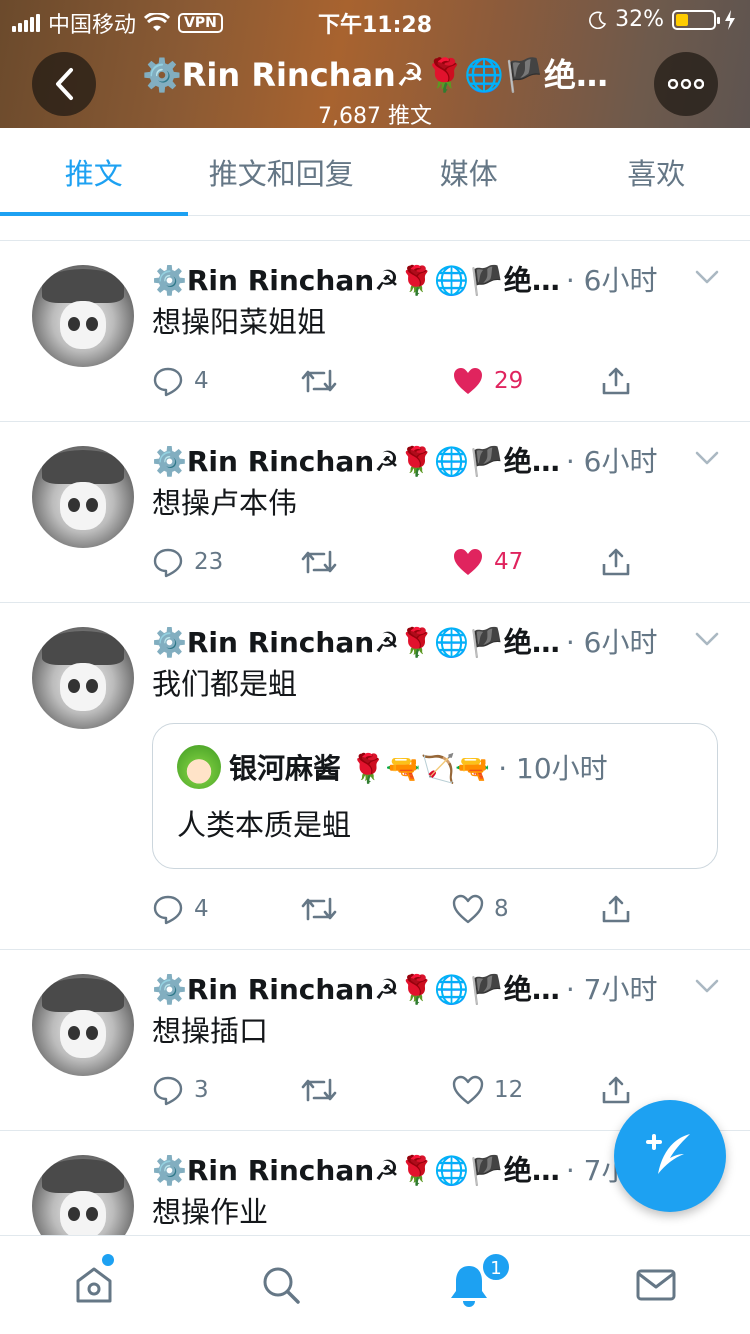 The width and height of the screenshot is (750, 1334). I want to click on bottom-navigation: 1, so click(375, 1284).